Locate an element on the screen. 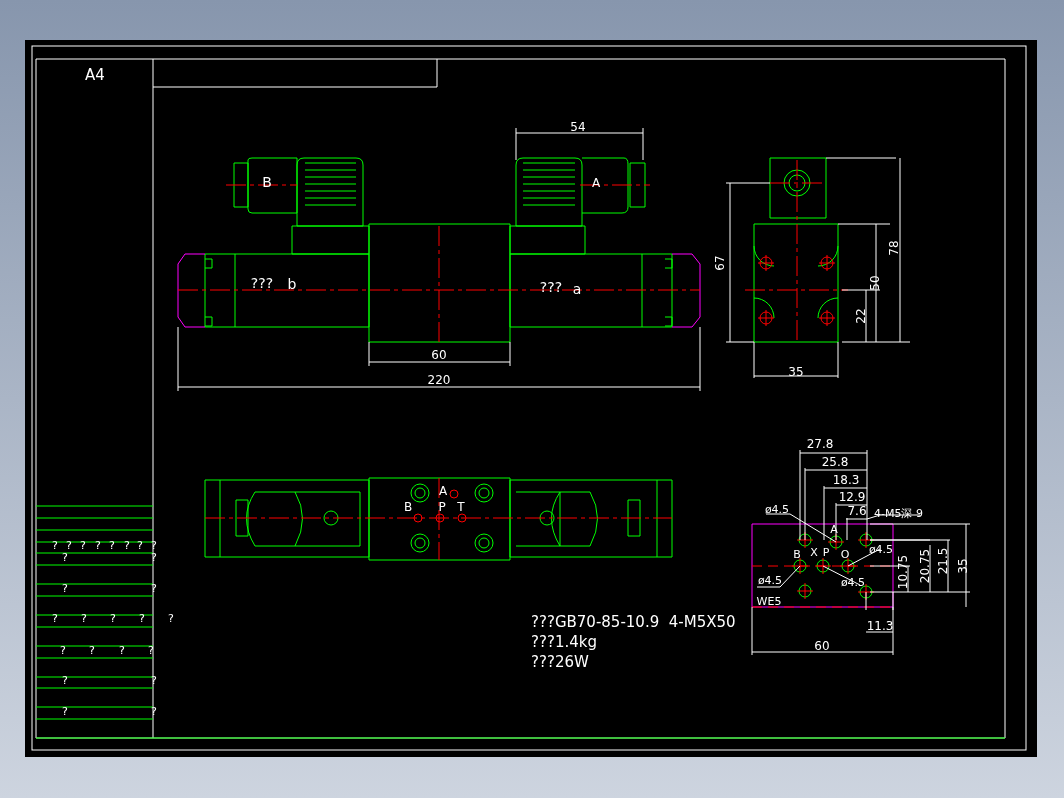 The width and height of the screenshot is (1064, 798). dimension-value: 50 is located at coordinates (874, 283).